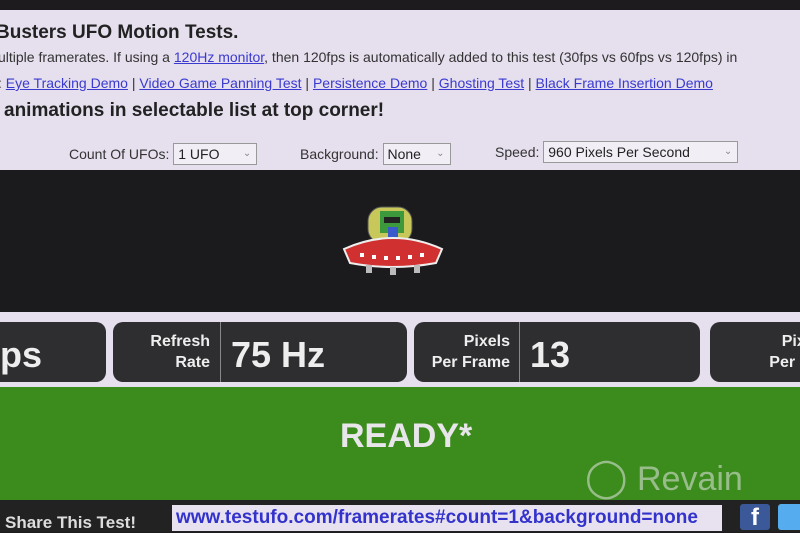 The height and width of the screenshot is (533, 800). Describe the element at coordinates (471, 352) in the screenshot. I see `ppf-label: Pixels Per Frame` at that location.